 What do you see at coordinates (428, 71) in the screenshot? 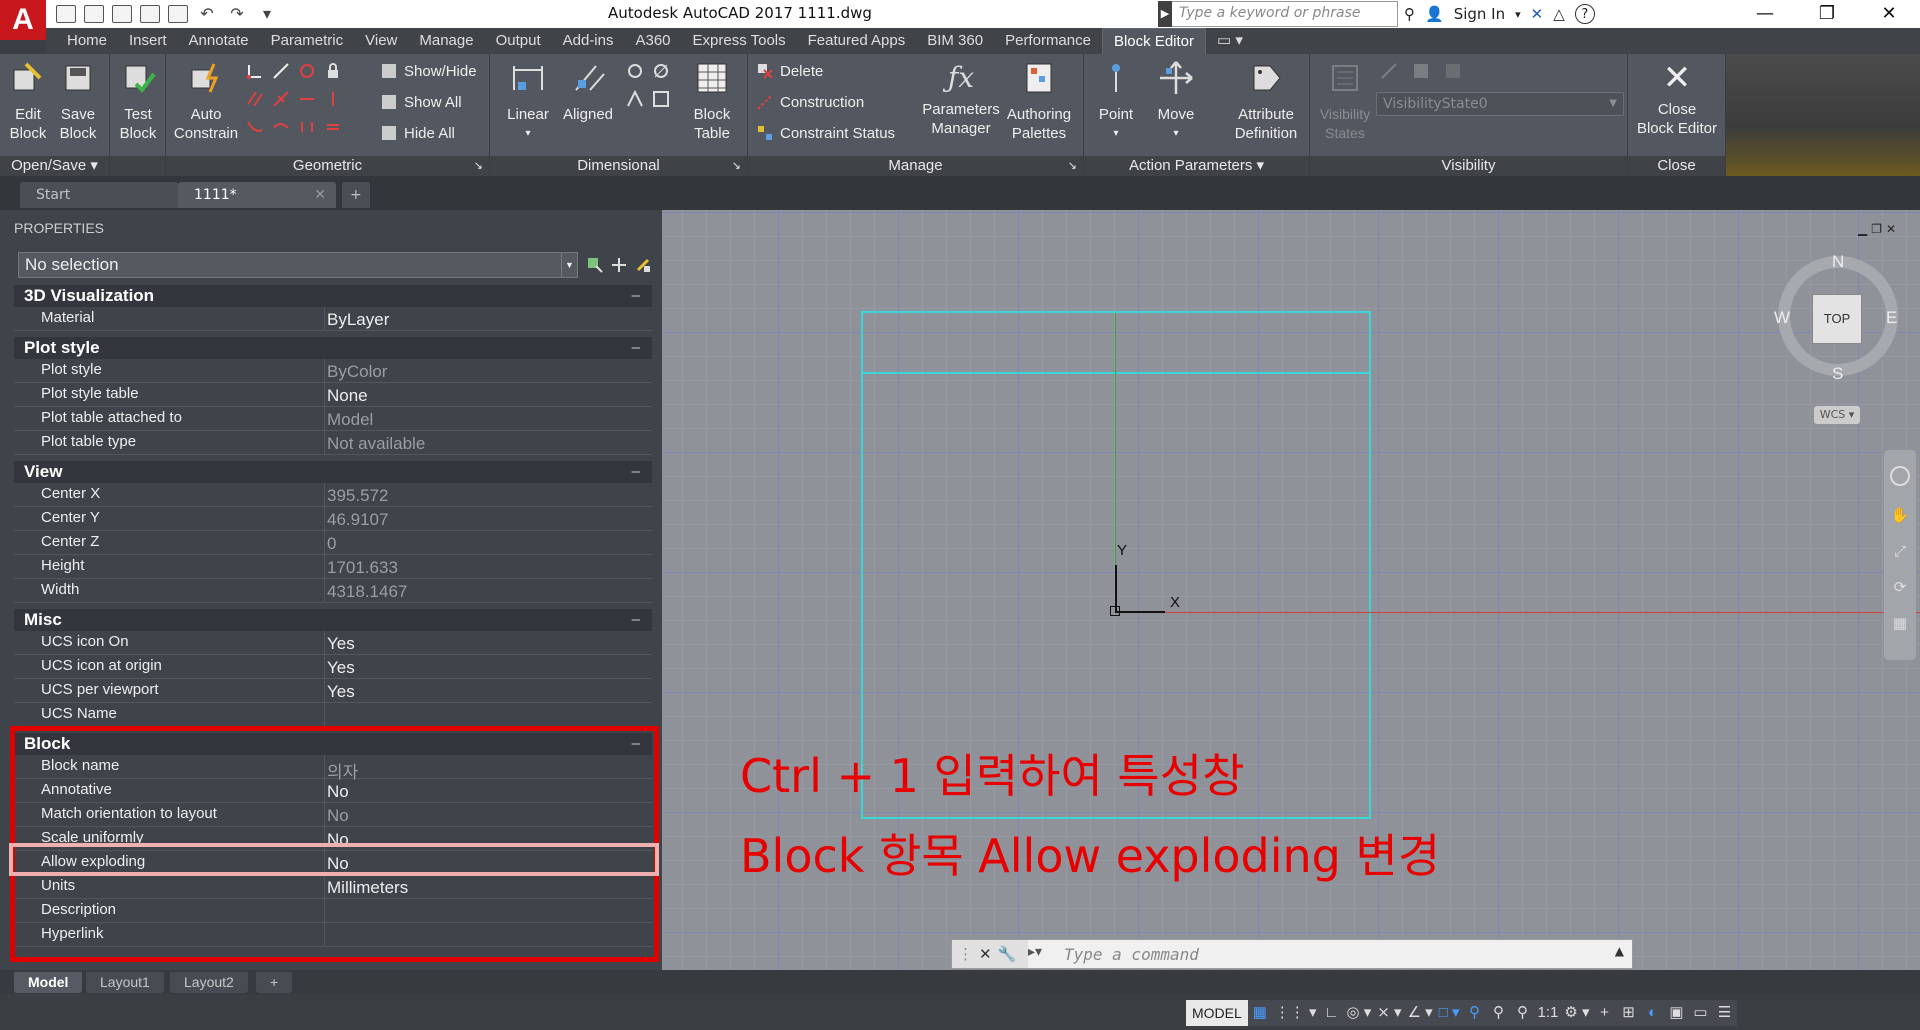
I see `show-hide-button: Show/Hide` at bounding box center [428, 71].